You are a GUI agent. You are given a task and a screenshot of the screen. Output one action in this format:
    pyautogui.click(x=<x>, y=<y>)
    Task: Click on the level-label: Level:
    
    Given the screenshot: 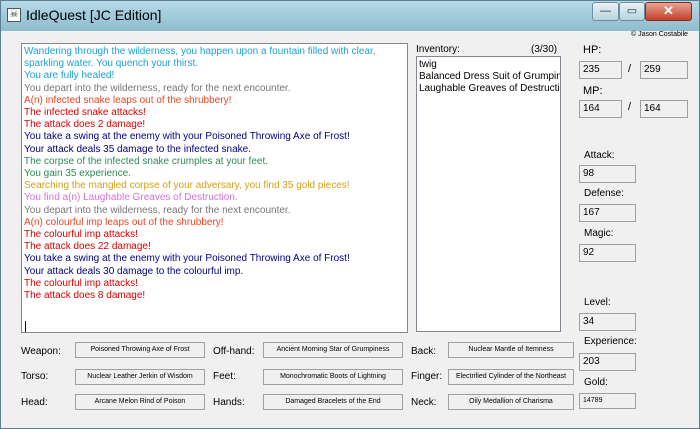 What is the action you would take?
    pyautogui.click(x=597, y=302)
    